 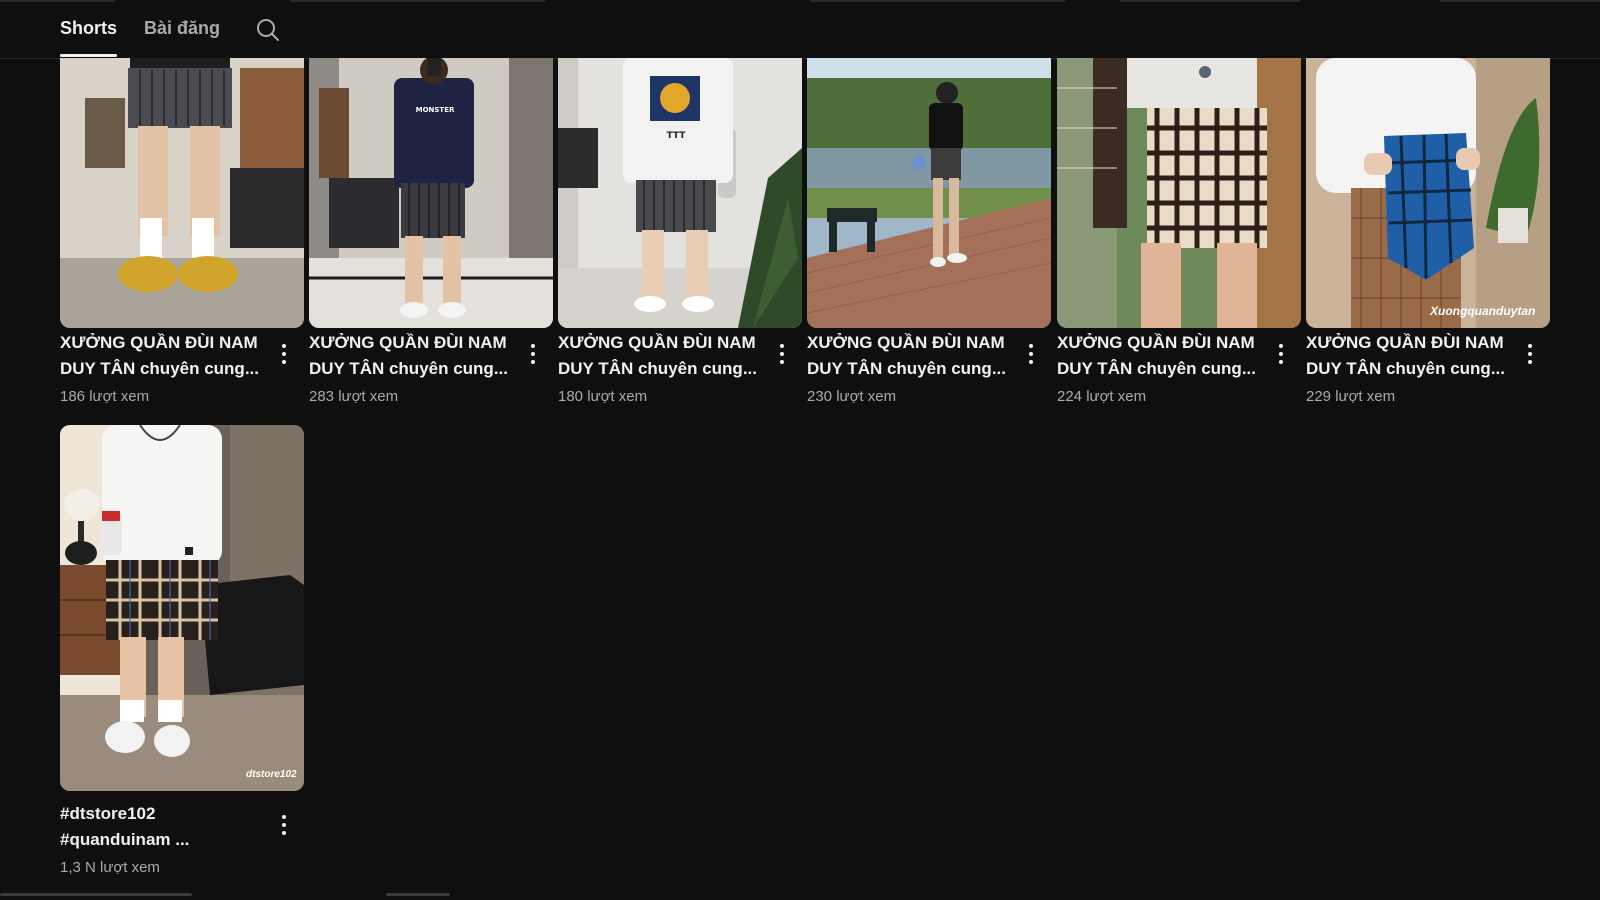 I want to click on view-count: 186 lượt xem, so click(x=105, y=396).